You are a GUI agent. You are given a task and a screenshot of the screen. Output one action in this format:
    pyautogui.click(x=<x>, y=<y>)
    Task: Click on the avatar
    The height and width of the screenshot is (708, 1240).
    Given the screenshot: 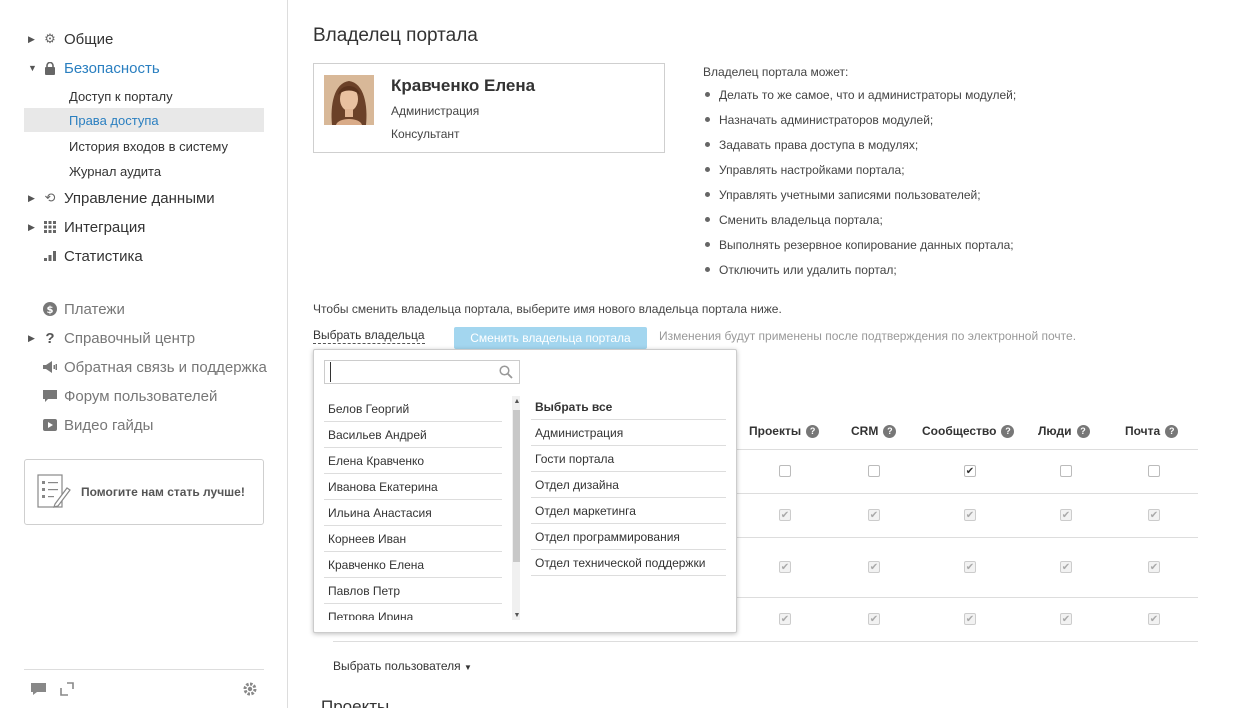 What is the action you would take?
    pyautogui.click(x=349, y=100)
    